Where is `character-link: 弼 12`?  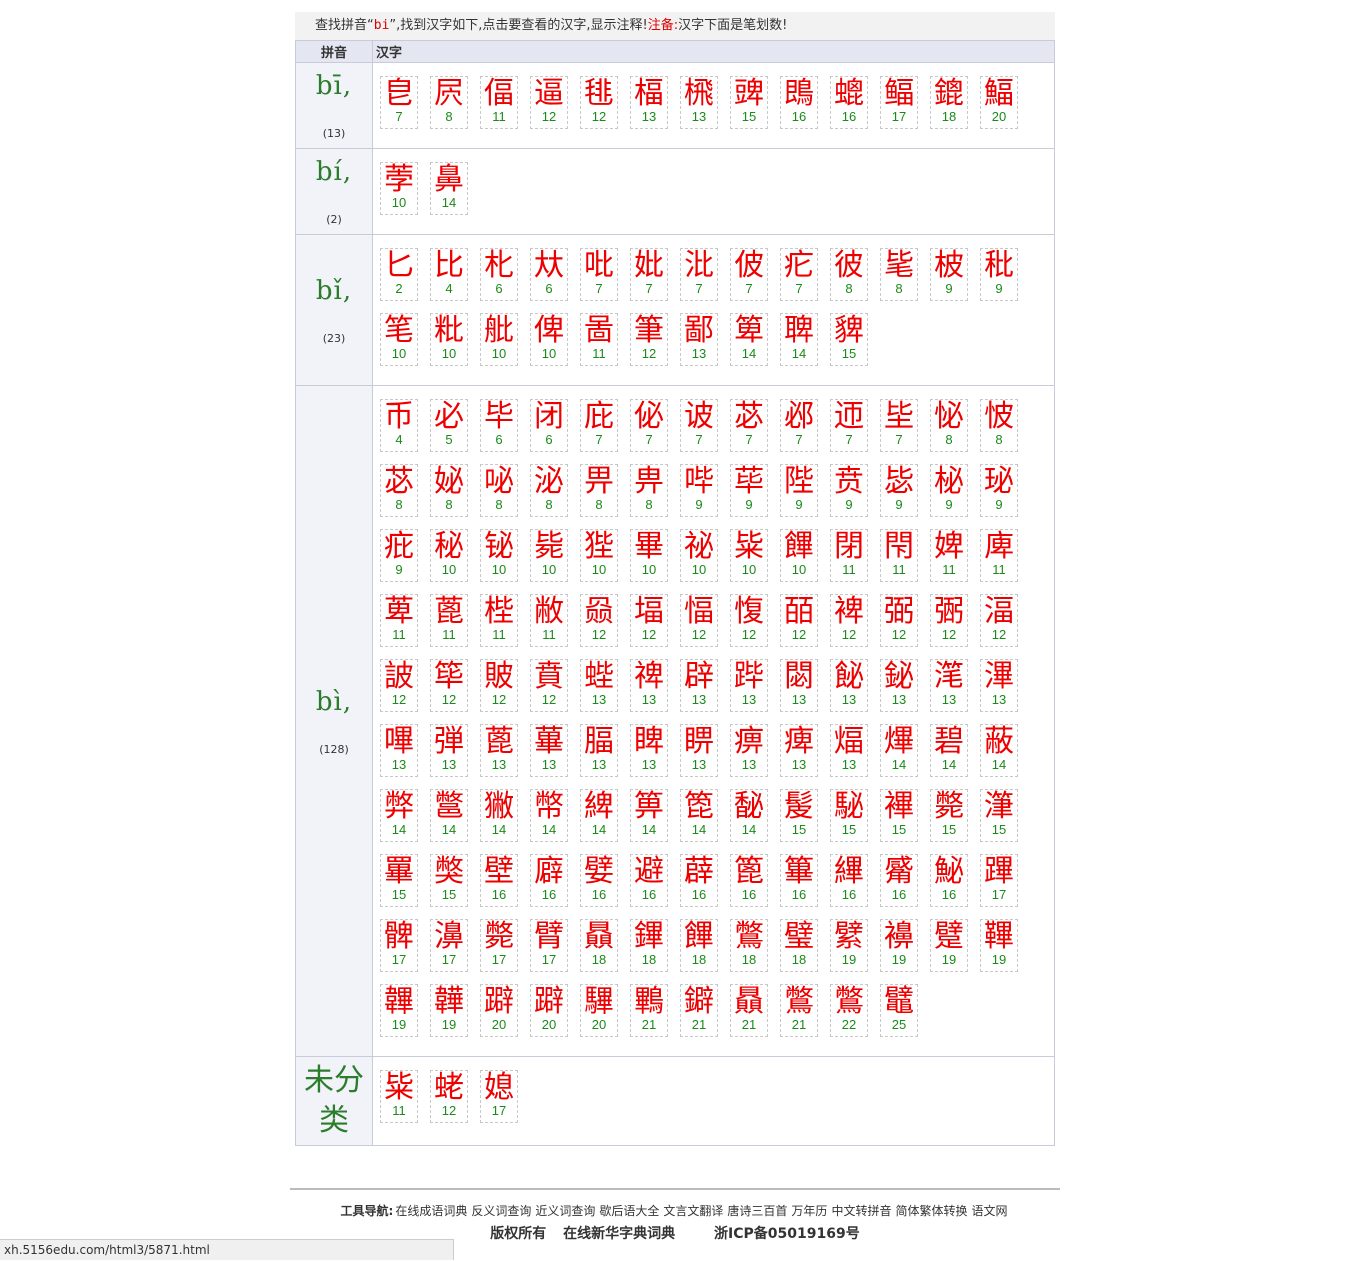
character-link: 弼 12 is located at coordinates (899, 620).